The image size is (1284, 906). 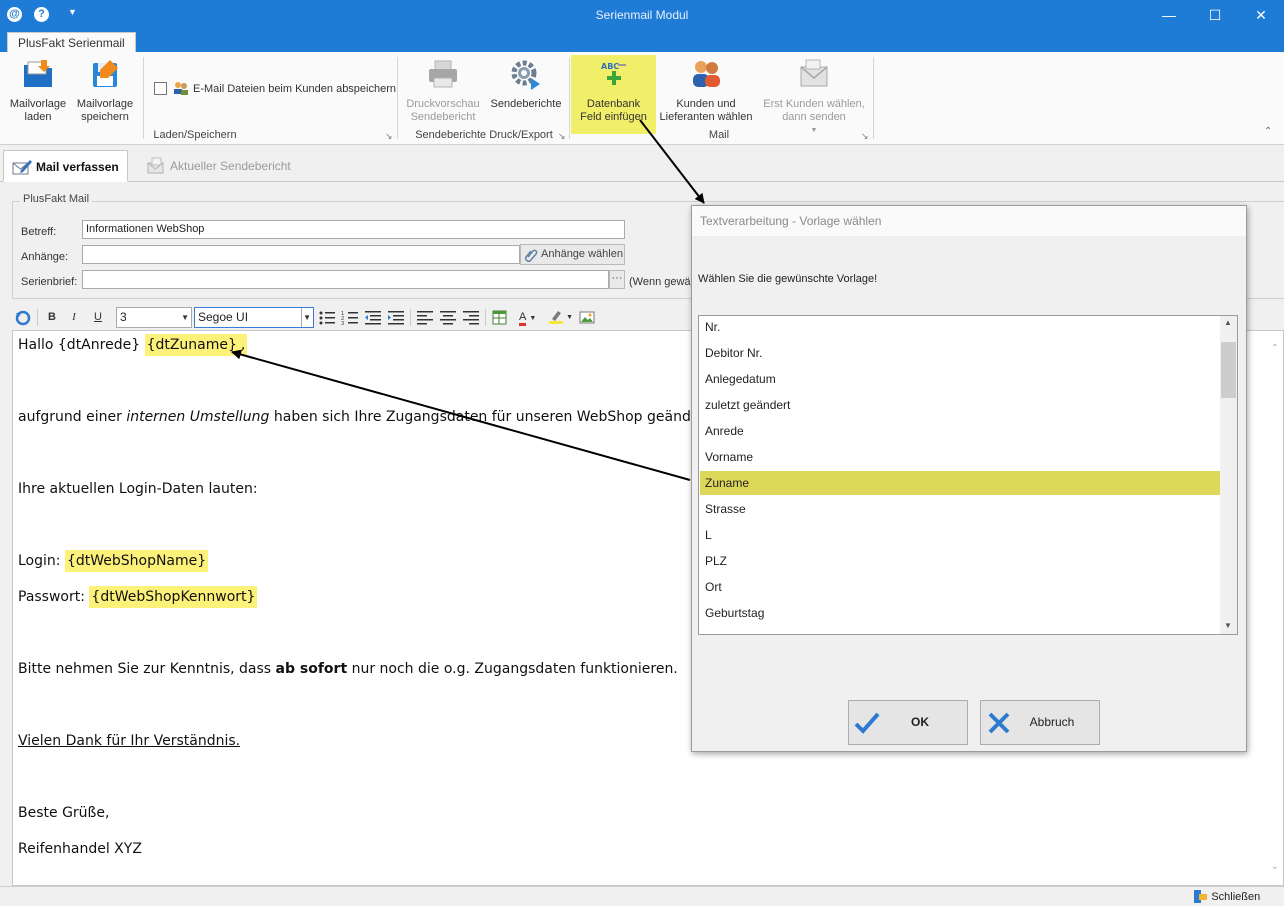 What do you see at coordinates (706, 91) in the screenshot?
I see `select-contacts-button: Kunden und Lieferanten wählen` at bounding box center [706, 91].